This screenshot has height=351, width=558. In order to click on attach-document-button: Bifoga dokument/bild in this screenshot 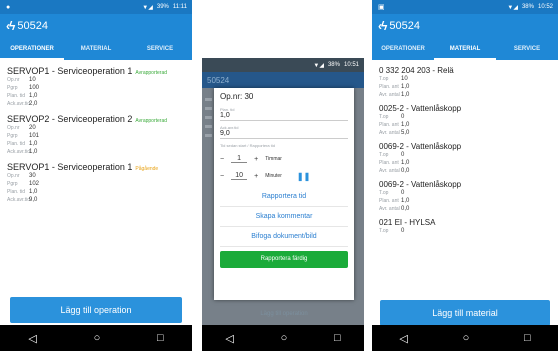, I will do `click(284, 237)`.